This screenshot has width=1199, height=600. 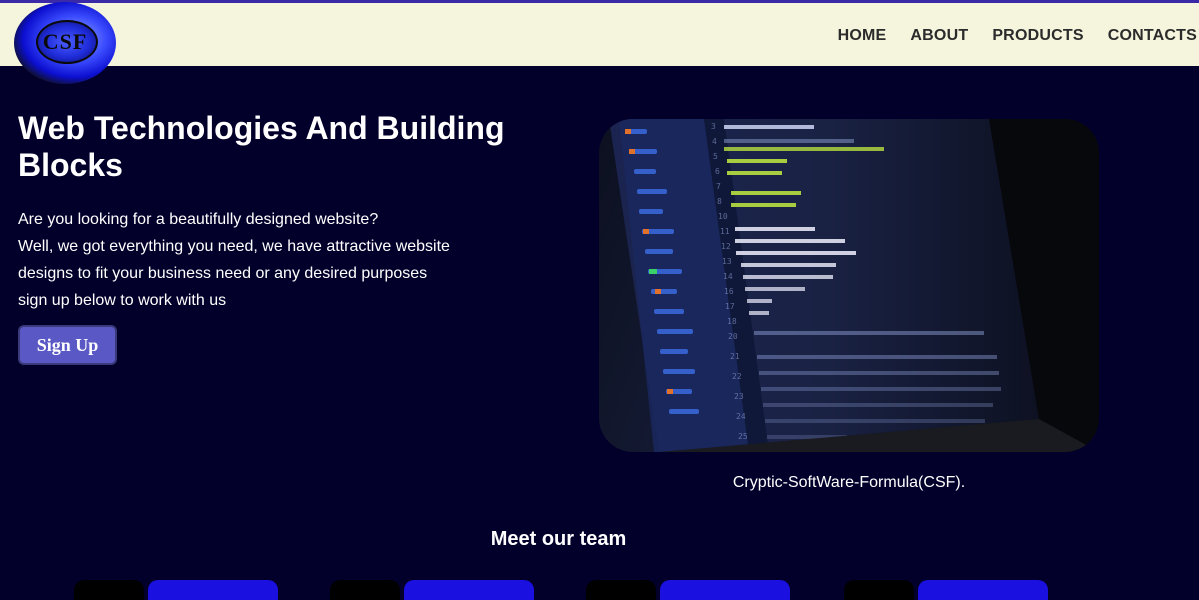 What do you see at coordinates (719, 201) in the screenshot?
I see `svg-text: 8` at bounding box center [719, 201].